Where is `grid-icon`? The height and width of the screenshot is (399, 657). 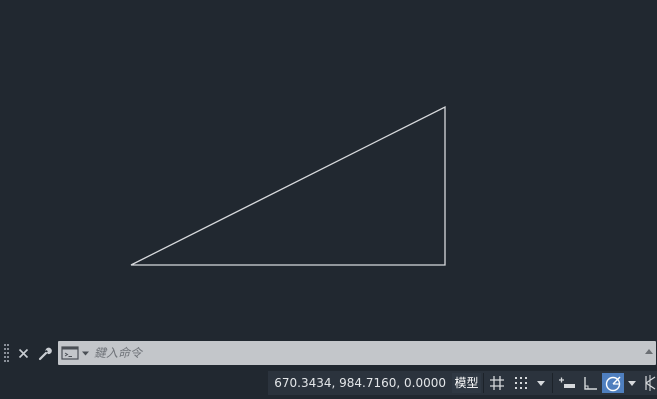 grid-icon is located at coordinates (497, 383).